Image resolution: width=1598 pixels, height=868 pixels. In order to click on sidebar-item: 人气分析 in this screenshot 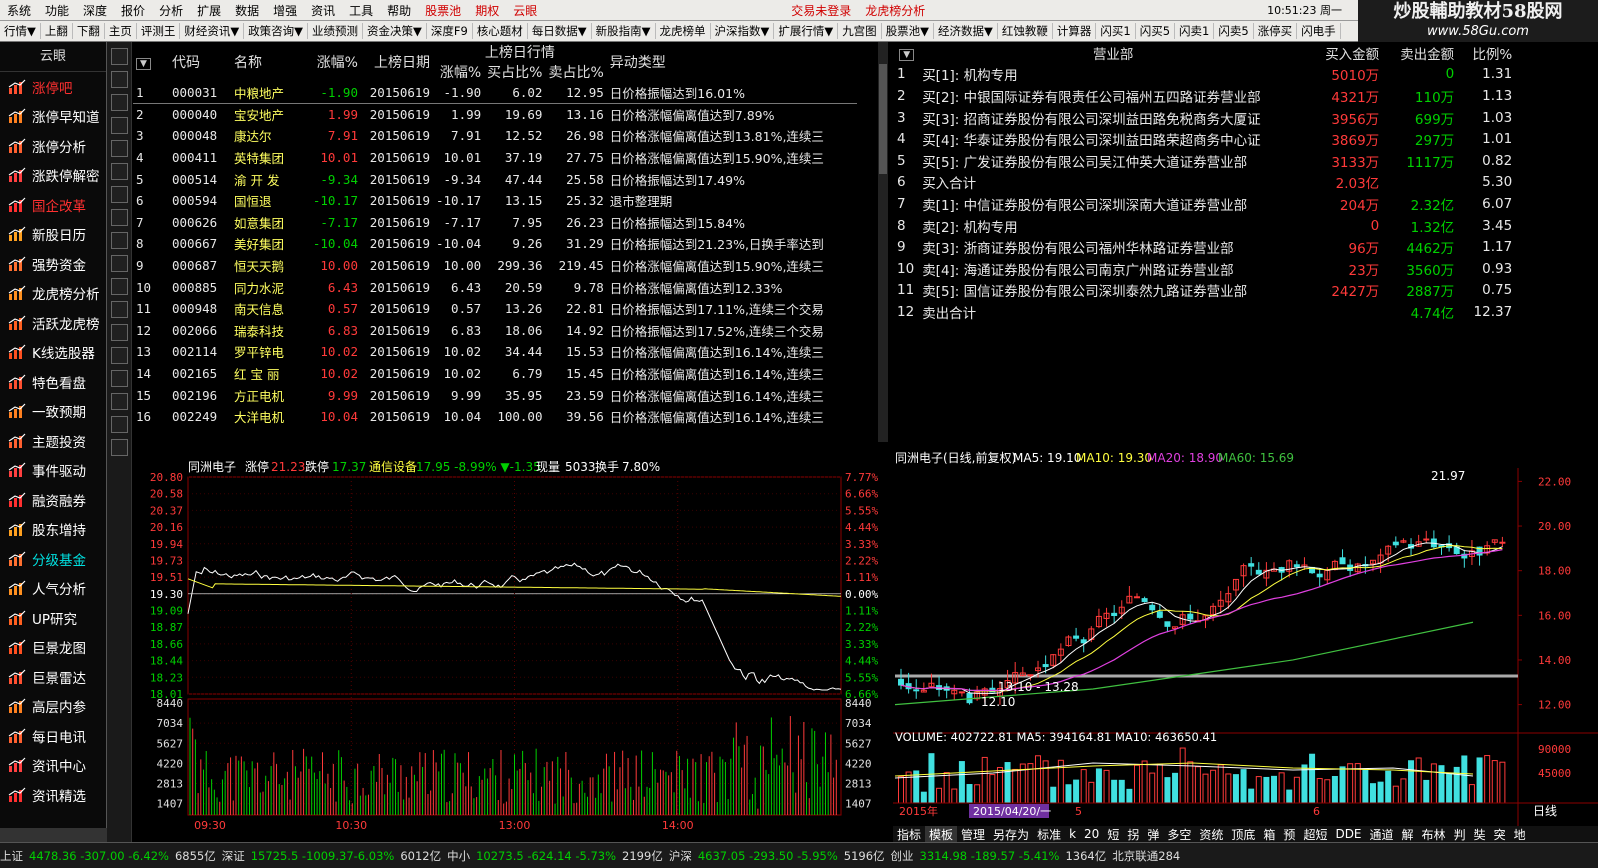, I will do `click(53, 589)`.